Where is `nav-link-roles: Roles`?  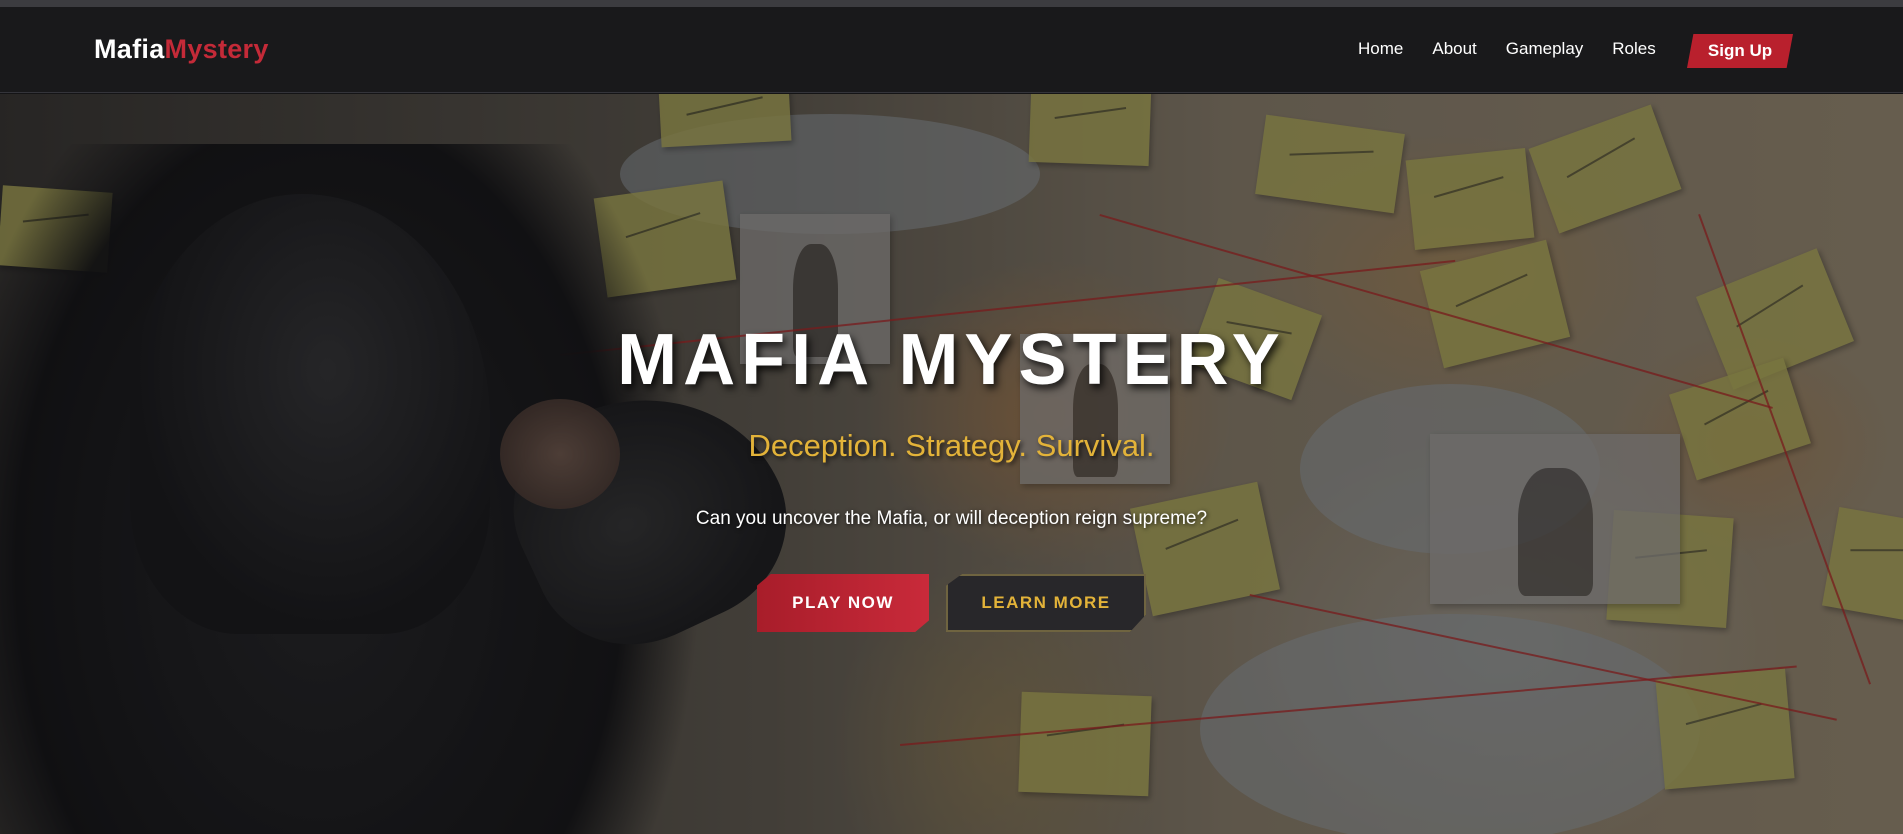 nav-link-roles: Roles is located at coordinates (1633, 49).